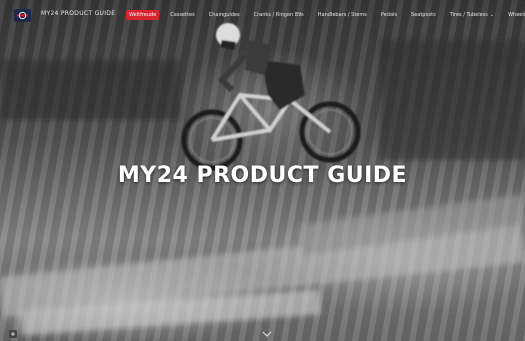  Describe the element at coordinates (22, 15) in the screenshot. I see `brand-logo-icon` at that location.